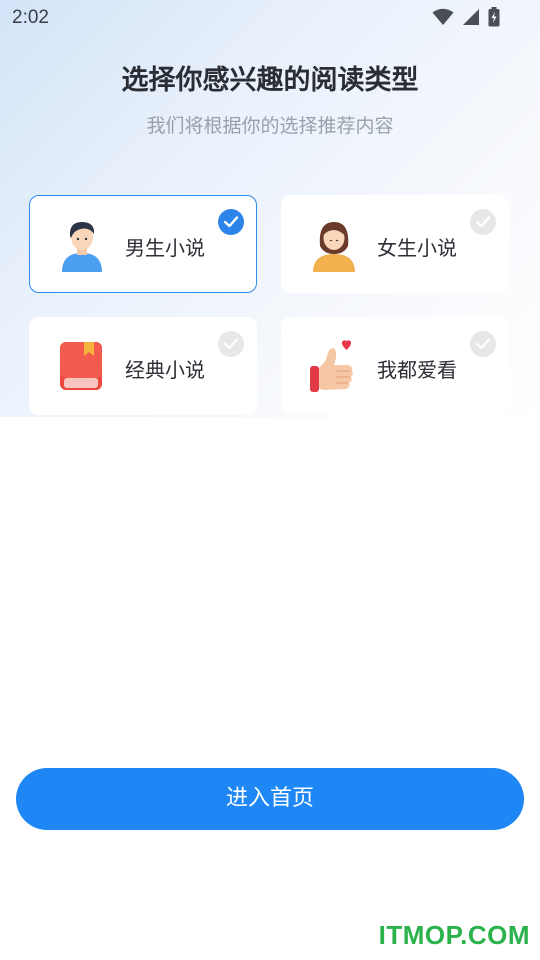 This screenshot has width=540, height=960. Describe the element at coordinates (334, 244) in the screenshot. I see `girl-avatar-icon` at that location.